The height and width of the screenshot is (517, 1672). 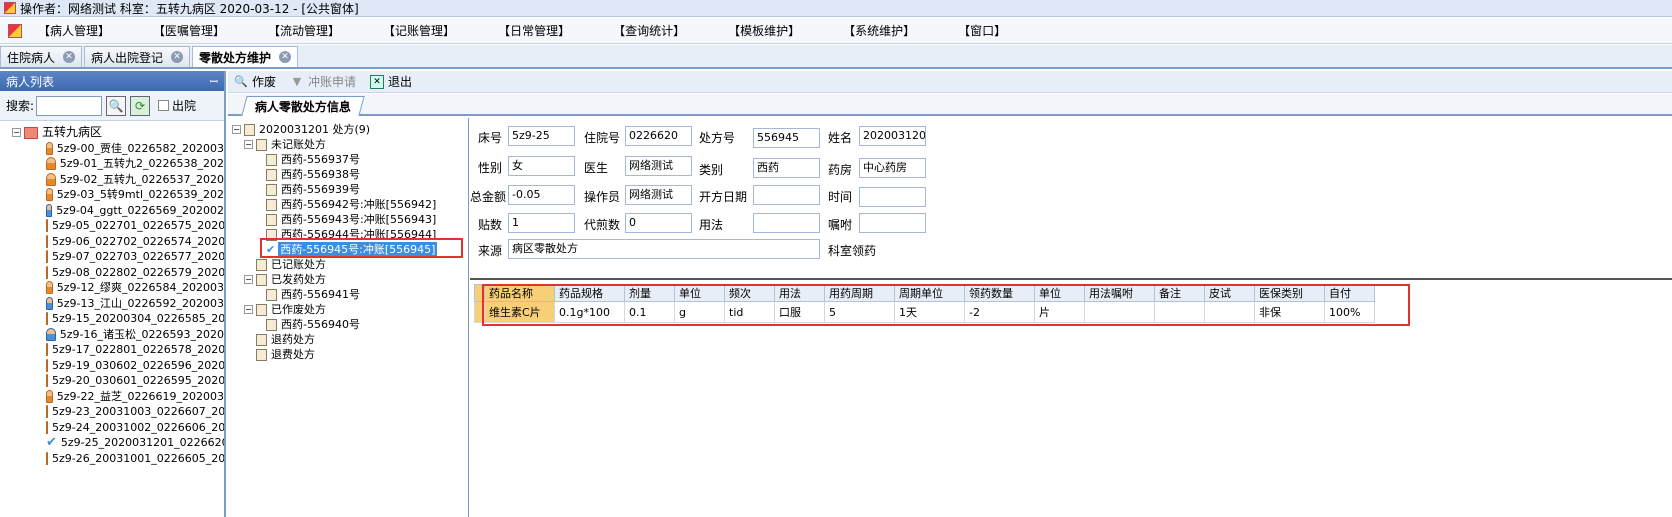 What do you see at coordinates (391, 81) in the screenshot?
I see `exit-button: ✕ 退出` at bounding box center [391, 81].